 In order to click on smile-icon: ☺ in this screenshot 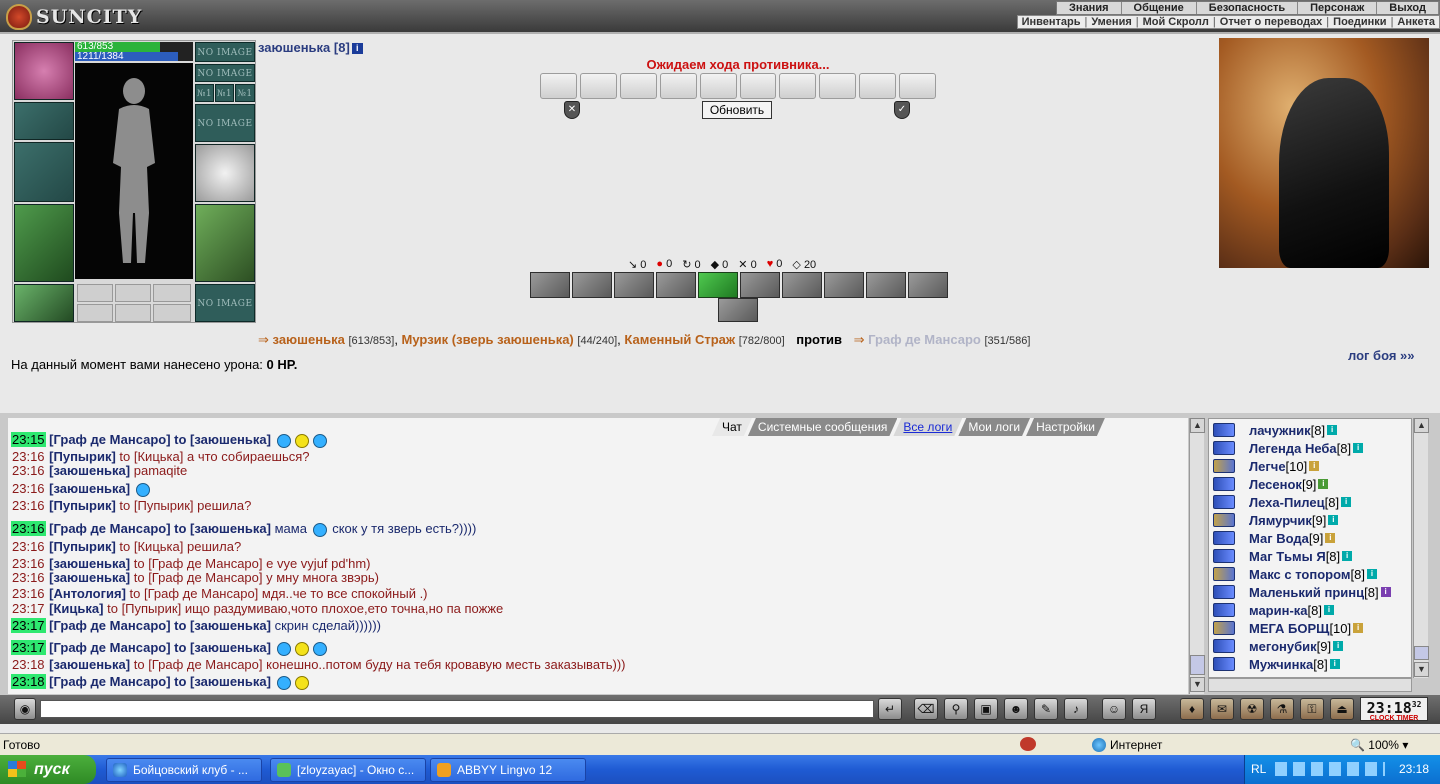, I will do `click(1114, 709)`.